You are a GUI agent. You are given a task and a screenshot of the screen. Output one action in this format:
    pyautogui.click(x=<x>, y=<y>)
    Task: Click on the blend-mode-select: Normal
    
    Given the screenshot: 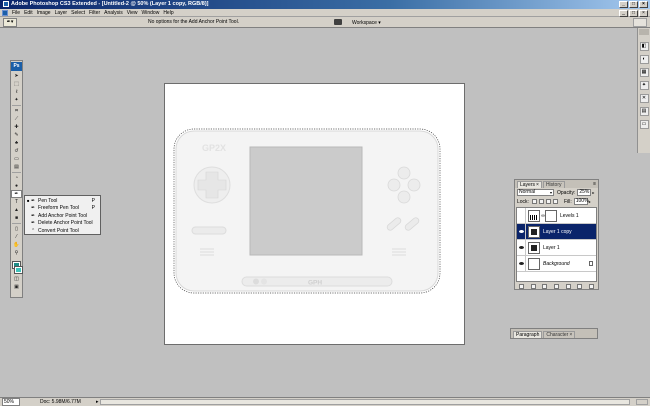 What is the action you would take?
    pyautogui.click(x=535, y=192)
    